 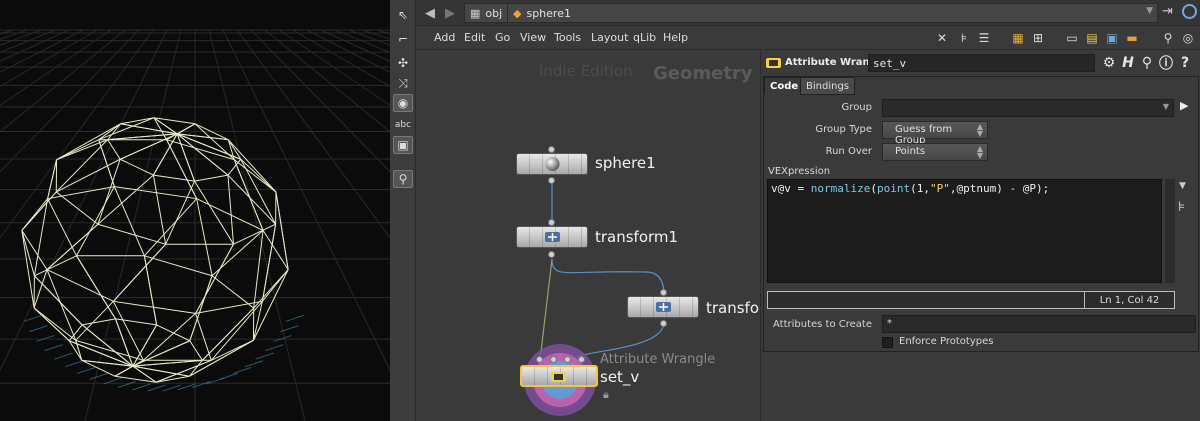 I want to click on group-type-menu: Guess from Group ▲ ▼, so click(x=935, y=133).